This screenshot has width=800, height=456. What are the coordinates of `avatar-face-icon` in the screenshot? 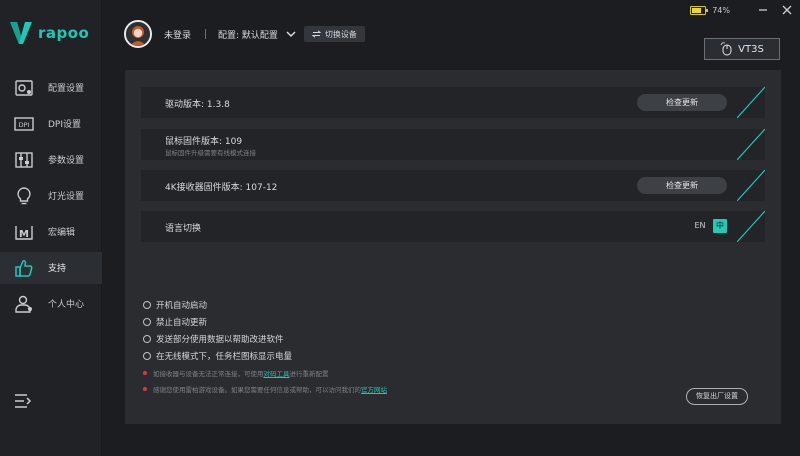 It's located at (138, 34).